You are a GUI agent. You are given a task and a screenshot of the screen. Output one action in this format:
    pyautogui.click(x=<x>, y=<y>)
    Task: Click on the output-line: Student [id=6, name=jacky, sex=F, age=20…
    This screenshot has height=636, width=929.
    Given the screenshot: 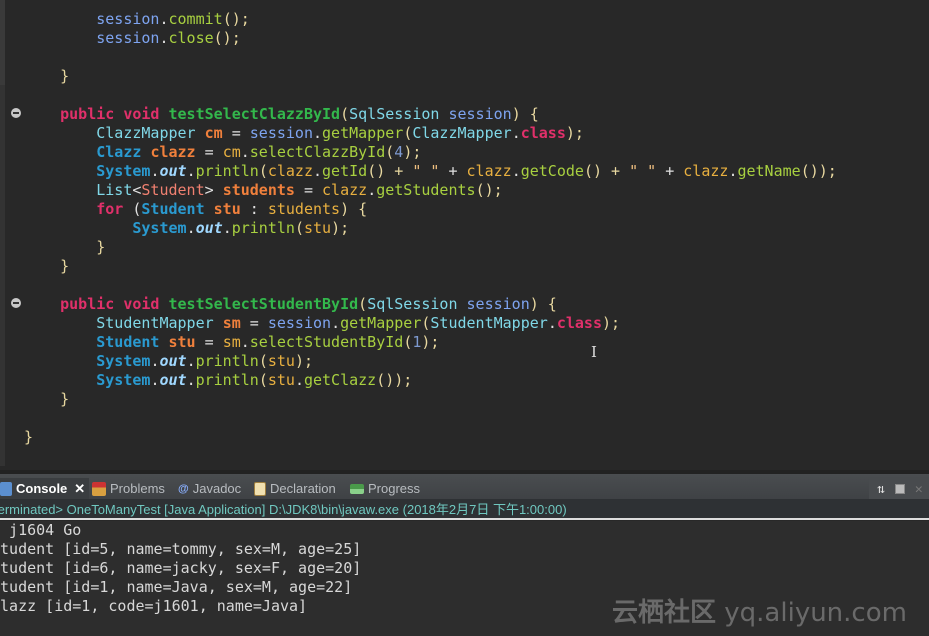 What is the action you would take?
    pyautogui.click(x=181, y=568)
    